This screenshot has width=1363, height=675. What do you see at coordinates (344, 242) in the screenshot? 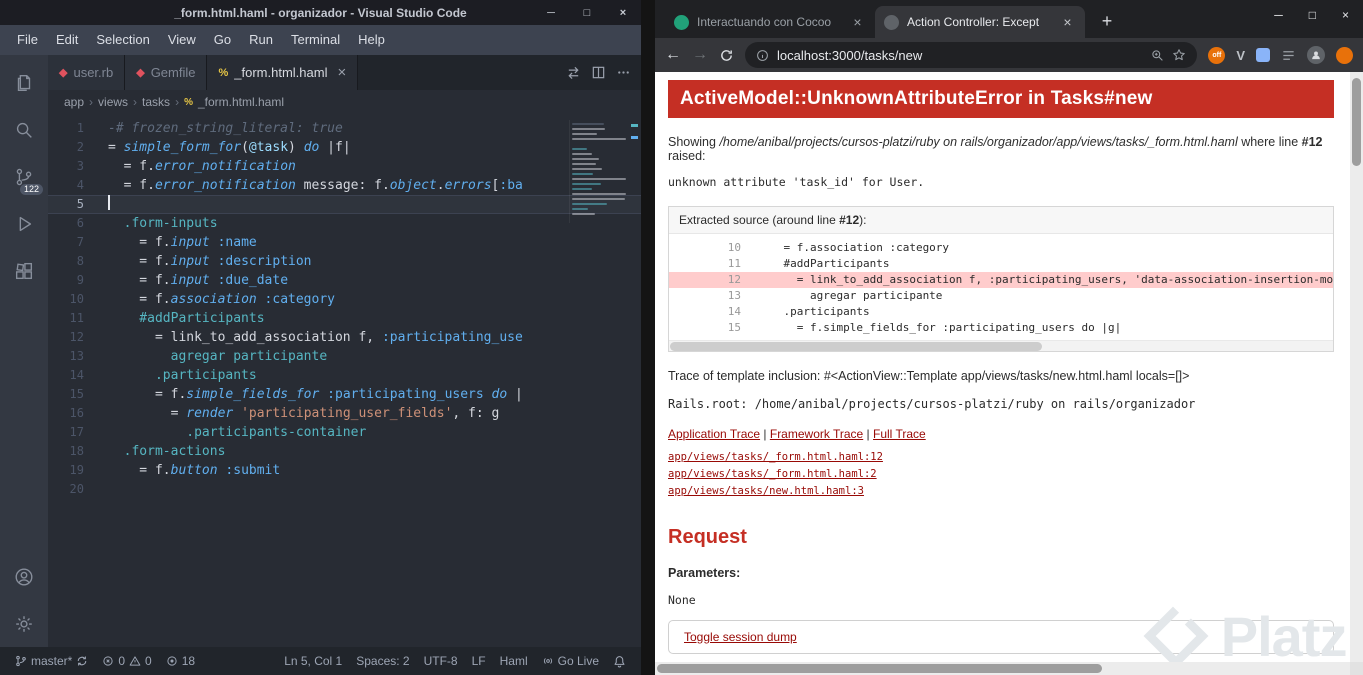
I see `code-line-7: 7 = f.input :name` at bounding box center [344, 242].